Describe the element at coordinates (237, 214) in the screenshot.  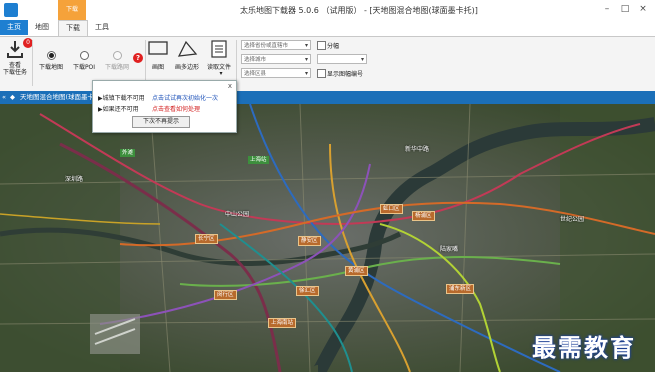
I see `map-label: 中山公园` at that location.